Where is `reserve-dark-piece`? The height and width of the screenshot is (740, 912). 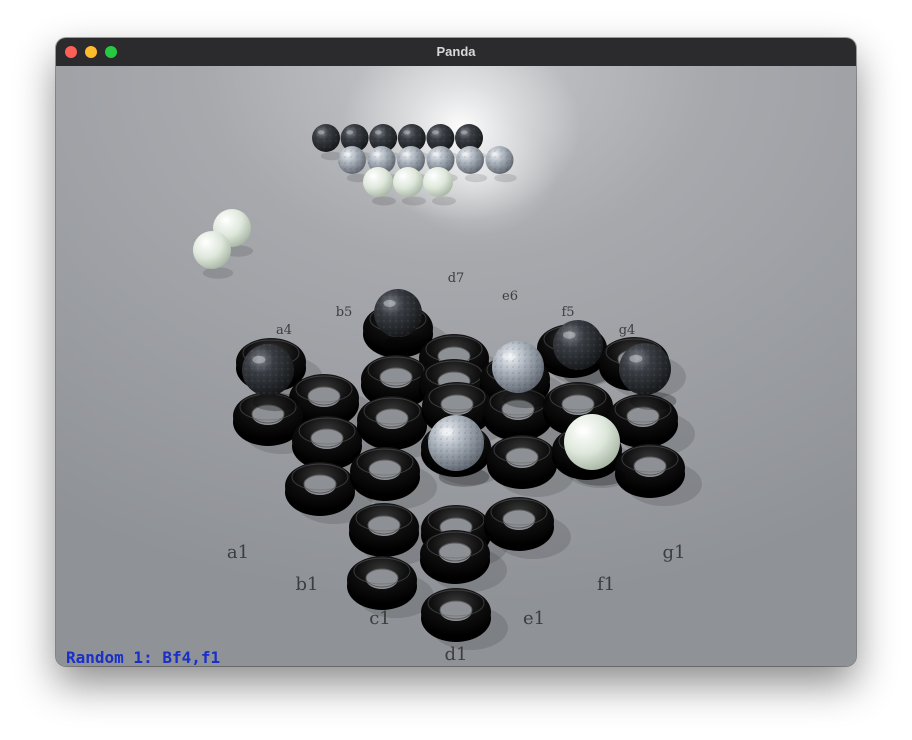
reserve-dark-piece is located at coordinates (326, 138).